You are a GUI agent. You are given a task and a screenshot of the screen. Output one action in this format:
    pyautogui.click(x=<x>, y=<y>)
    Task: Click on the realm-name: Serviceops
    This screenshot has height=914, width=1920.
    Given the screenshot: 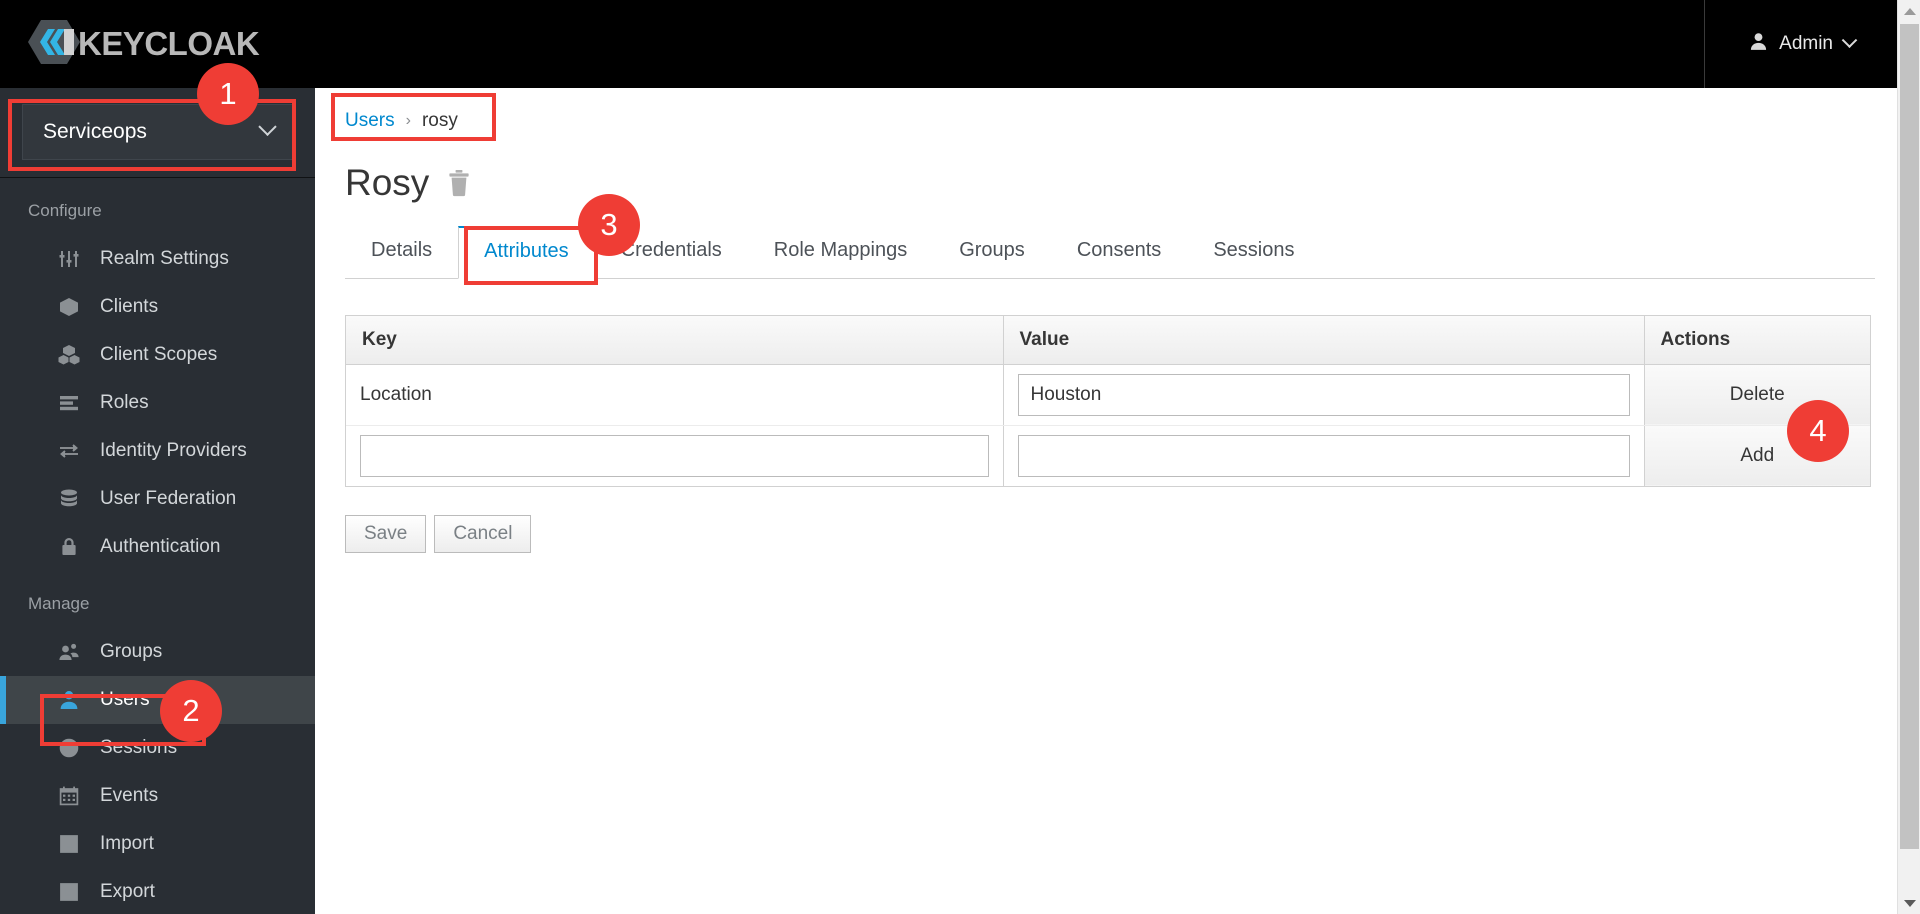 What is the action you would take?
    pyautogui.click(x=95, y=131)
    